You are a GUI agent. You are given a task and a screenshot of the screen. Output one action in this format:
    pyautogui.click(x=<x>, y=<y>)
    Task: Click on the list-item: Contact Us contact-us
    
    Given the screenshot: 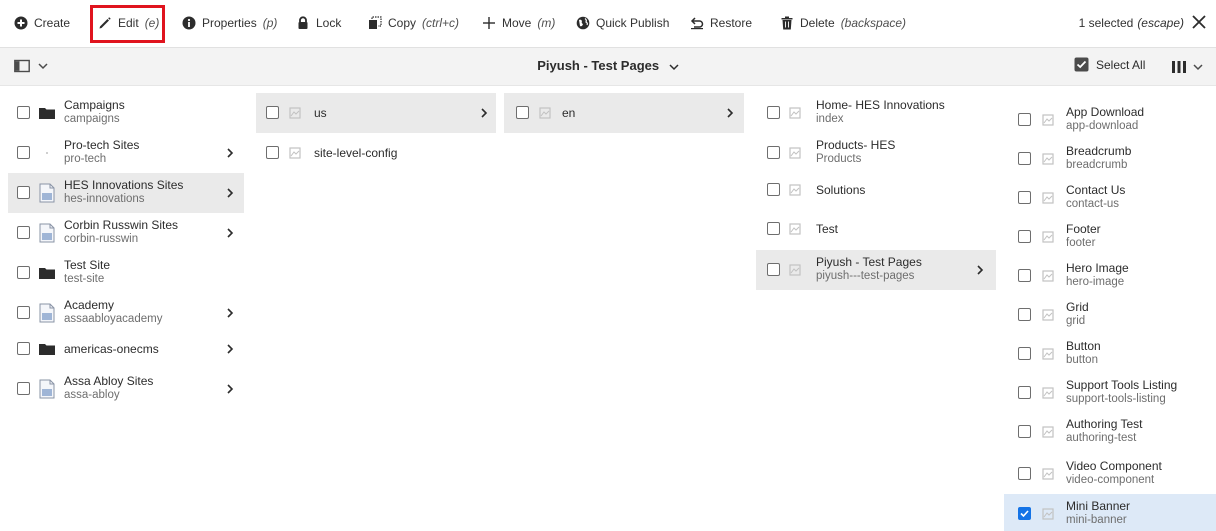 What is the action you would take?
    pyautogui.click(x=1110, y=198)
    